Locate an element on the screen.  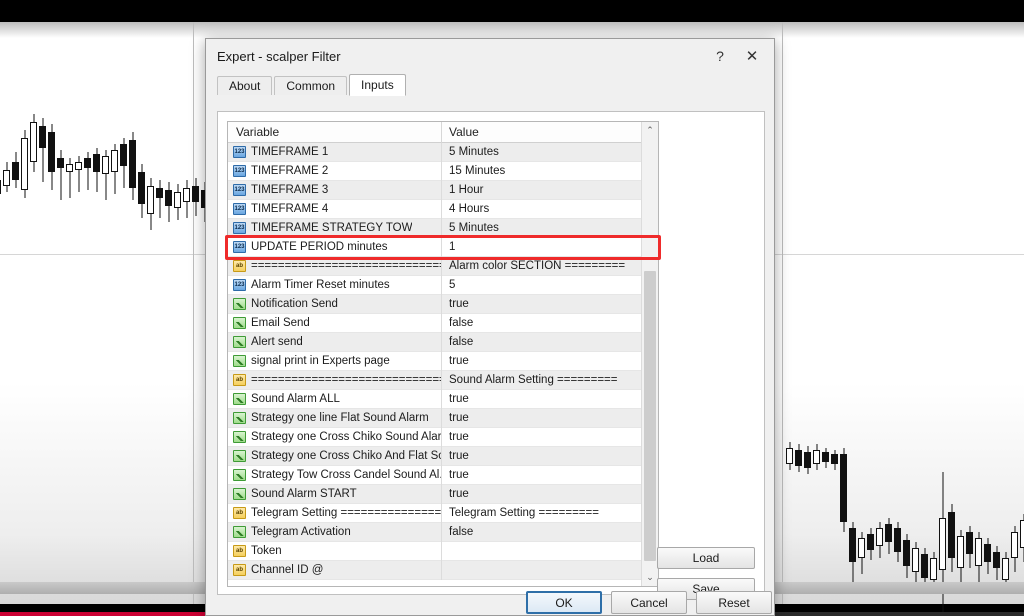
cell-value: 1 is located at coordinates (549, 247).